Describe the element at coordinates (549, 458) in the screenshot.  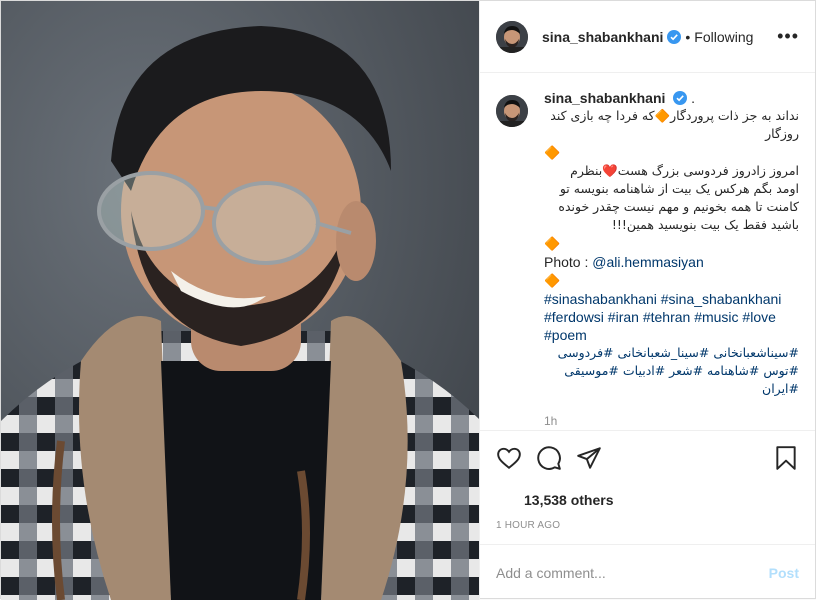
I see `comment-icon` at that location.